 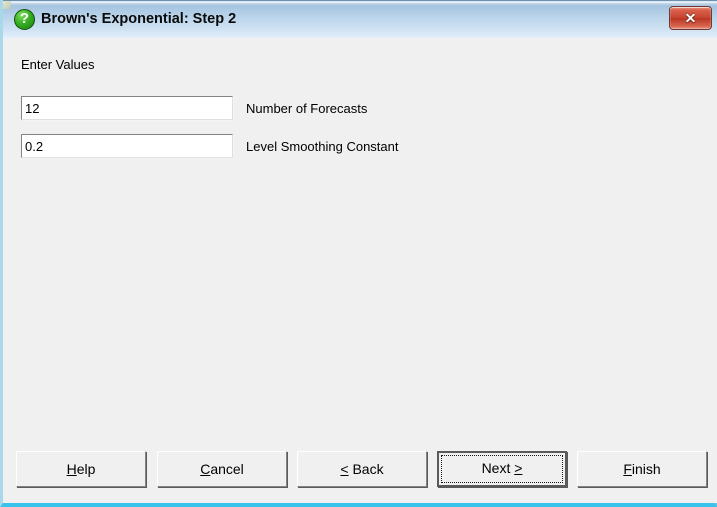 I want to click on help-button-mnemonic: H, so click(x=71, y=469).